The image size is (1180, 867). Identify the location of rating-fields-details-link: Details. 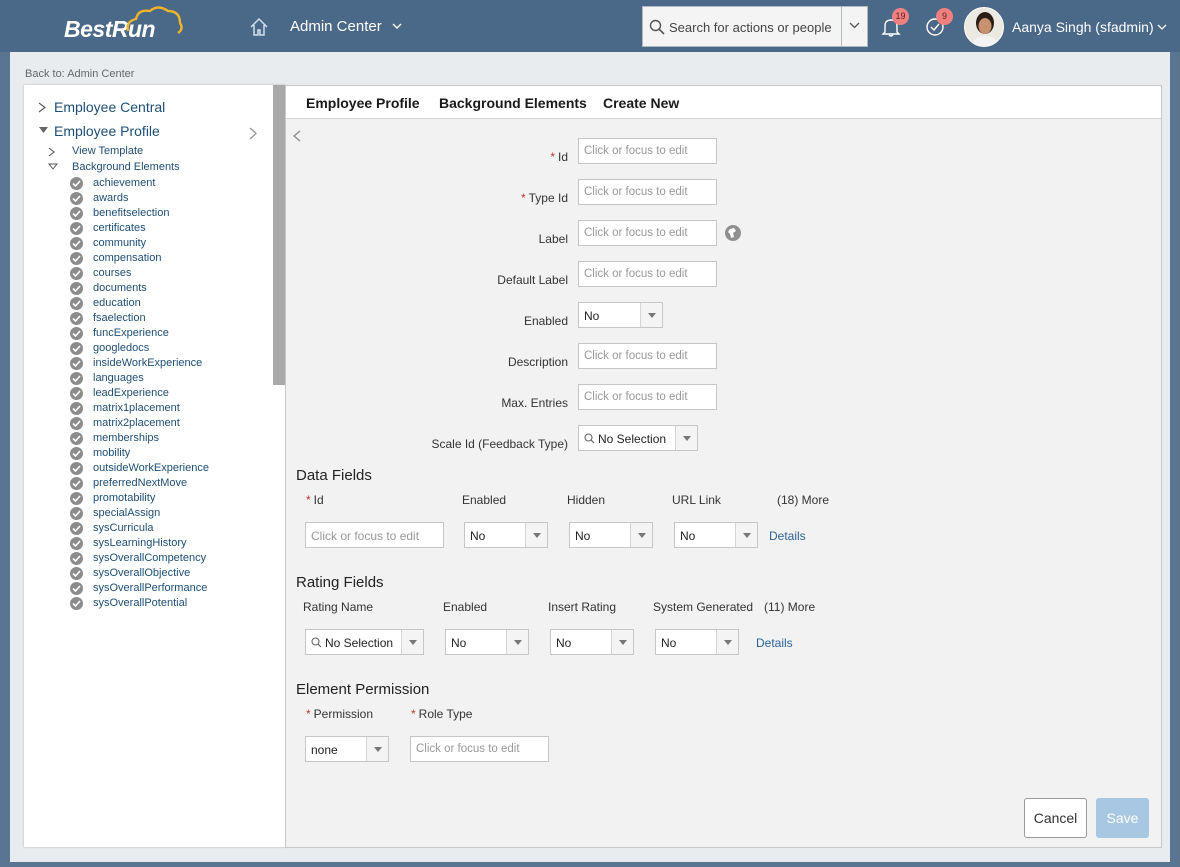
(774, 643).